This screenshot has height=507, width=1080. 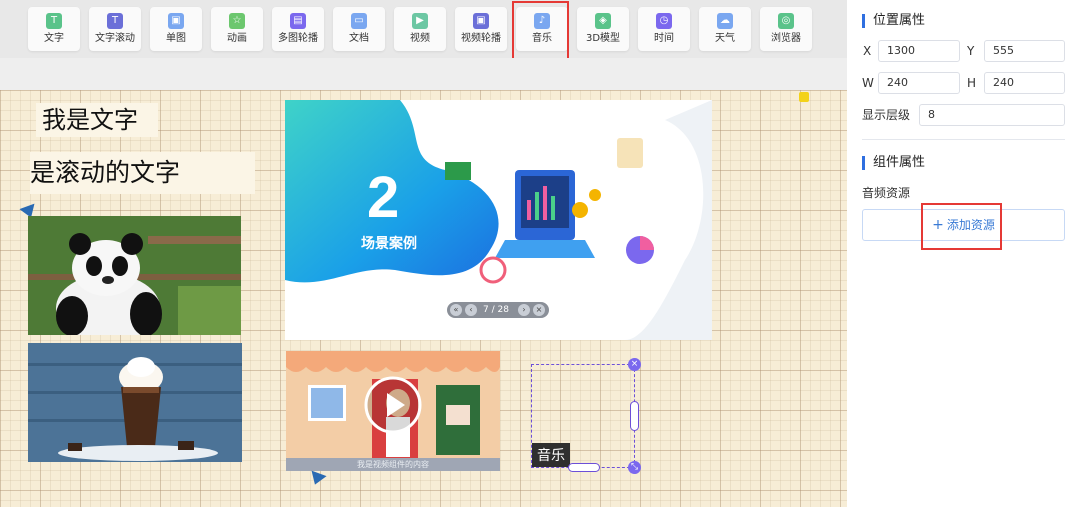 I want to click on w-input: 240, so click(x=919, y=83).